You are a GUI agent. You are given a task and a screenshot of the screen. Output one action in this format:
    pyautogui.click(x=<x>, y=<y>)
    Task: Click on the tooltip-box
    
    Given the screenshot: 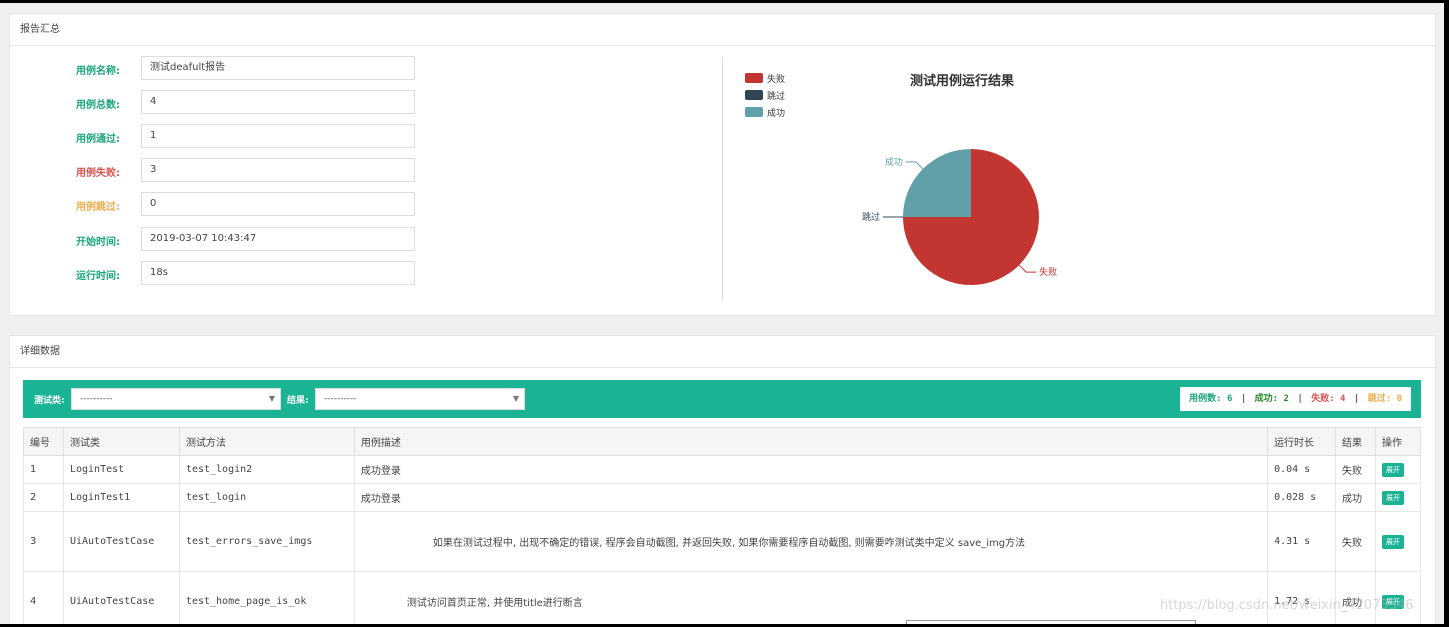 What is the action you would take?
    pyautogui.click(x=1051, y=622)
    